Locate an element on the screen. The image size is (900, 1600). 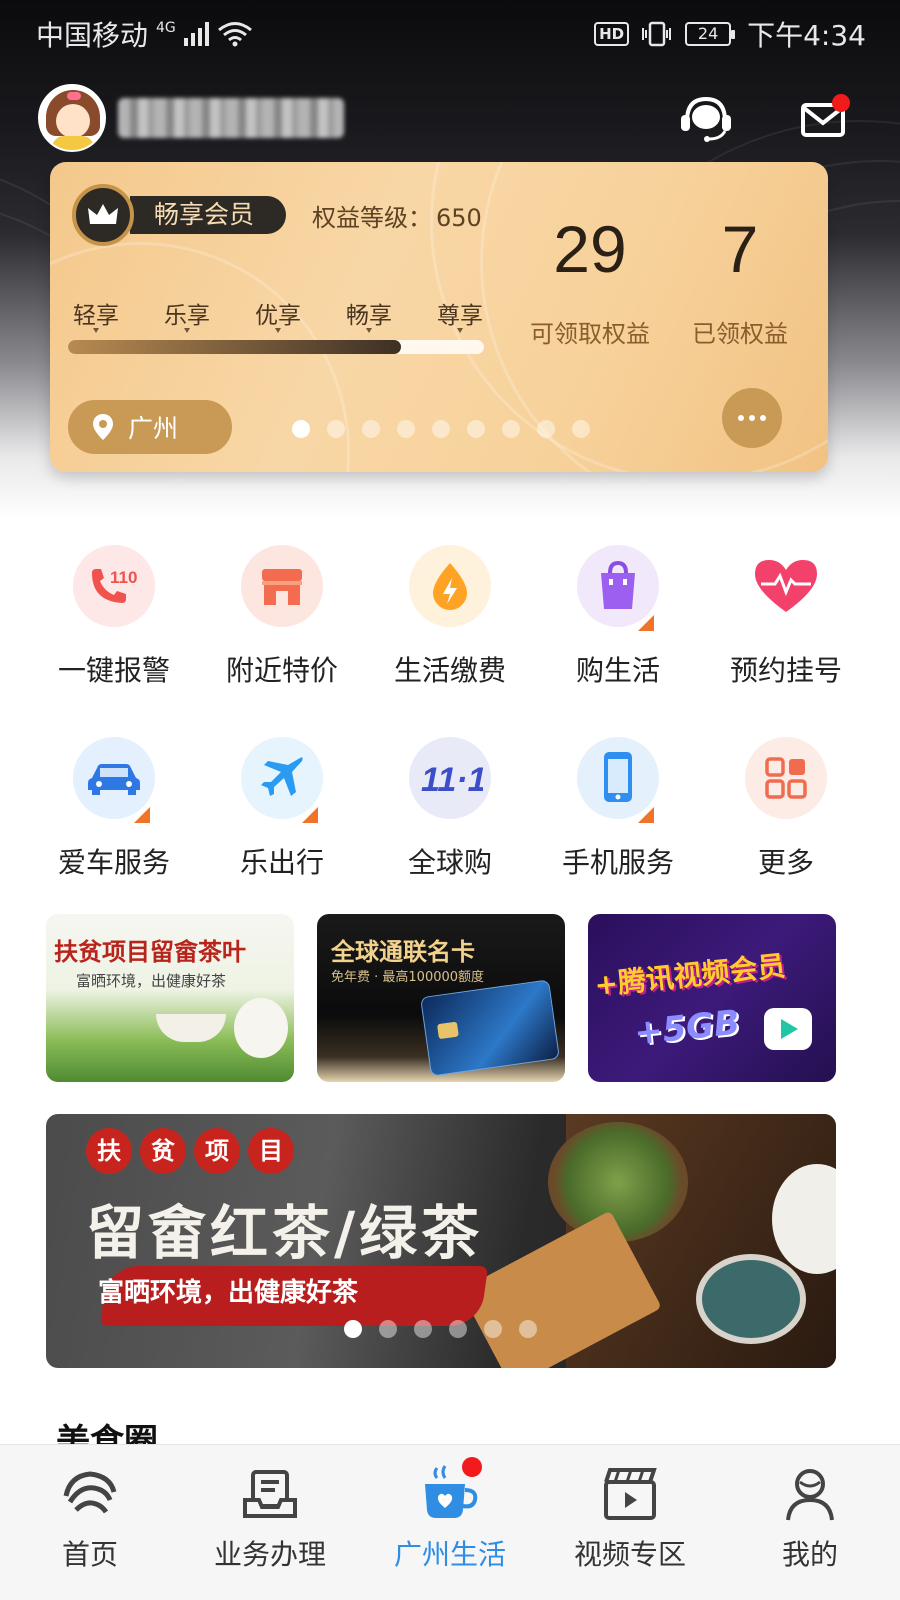
messages-button is located at coordinates (824, 118).